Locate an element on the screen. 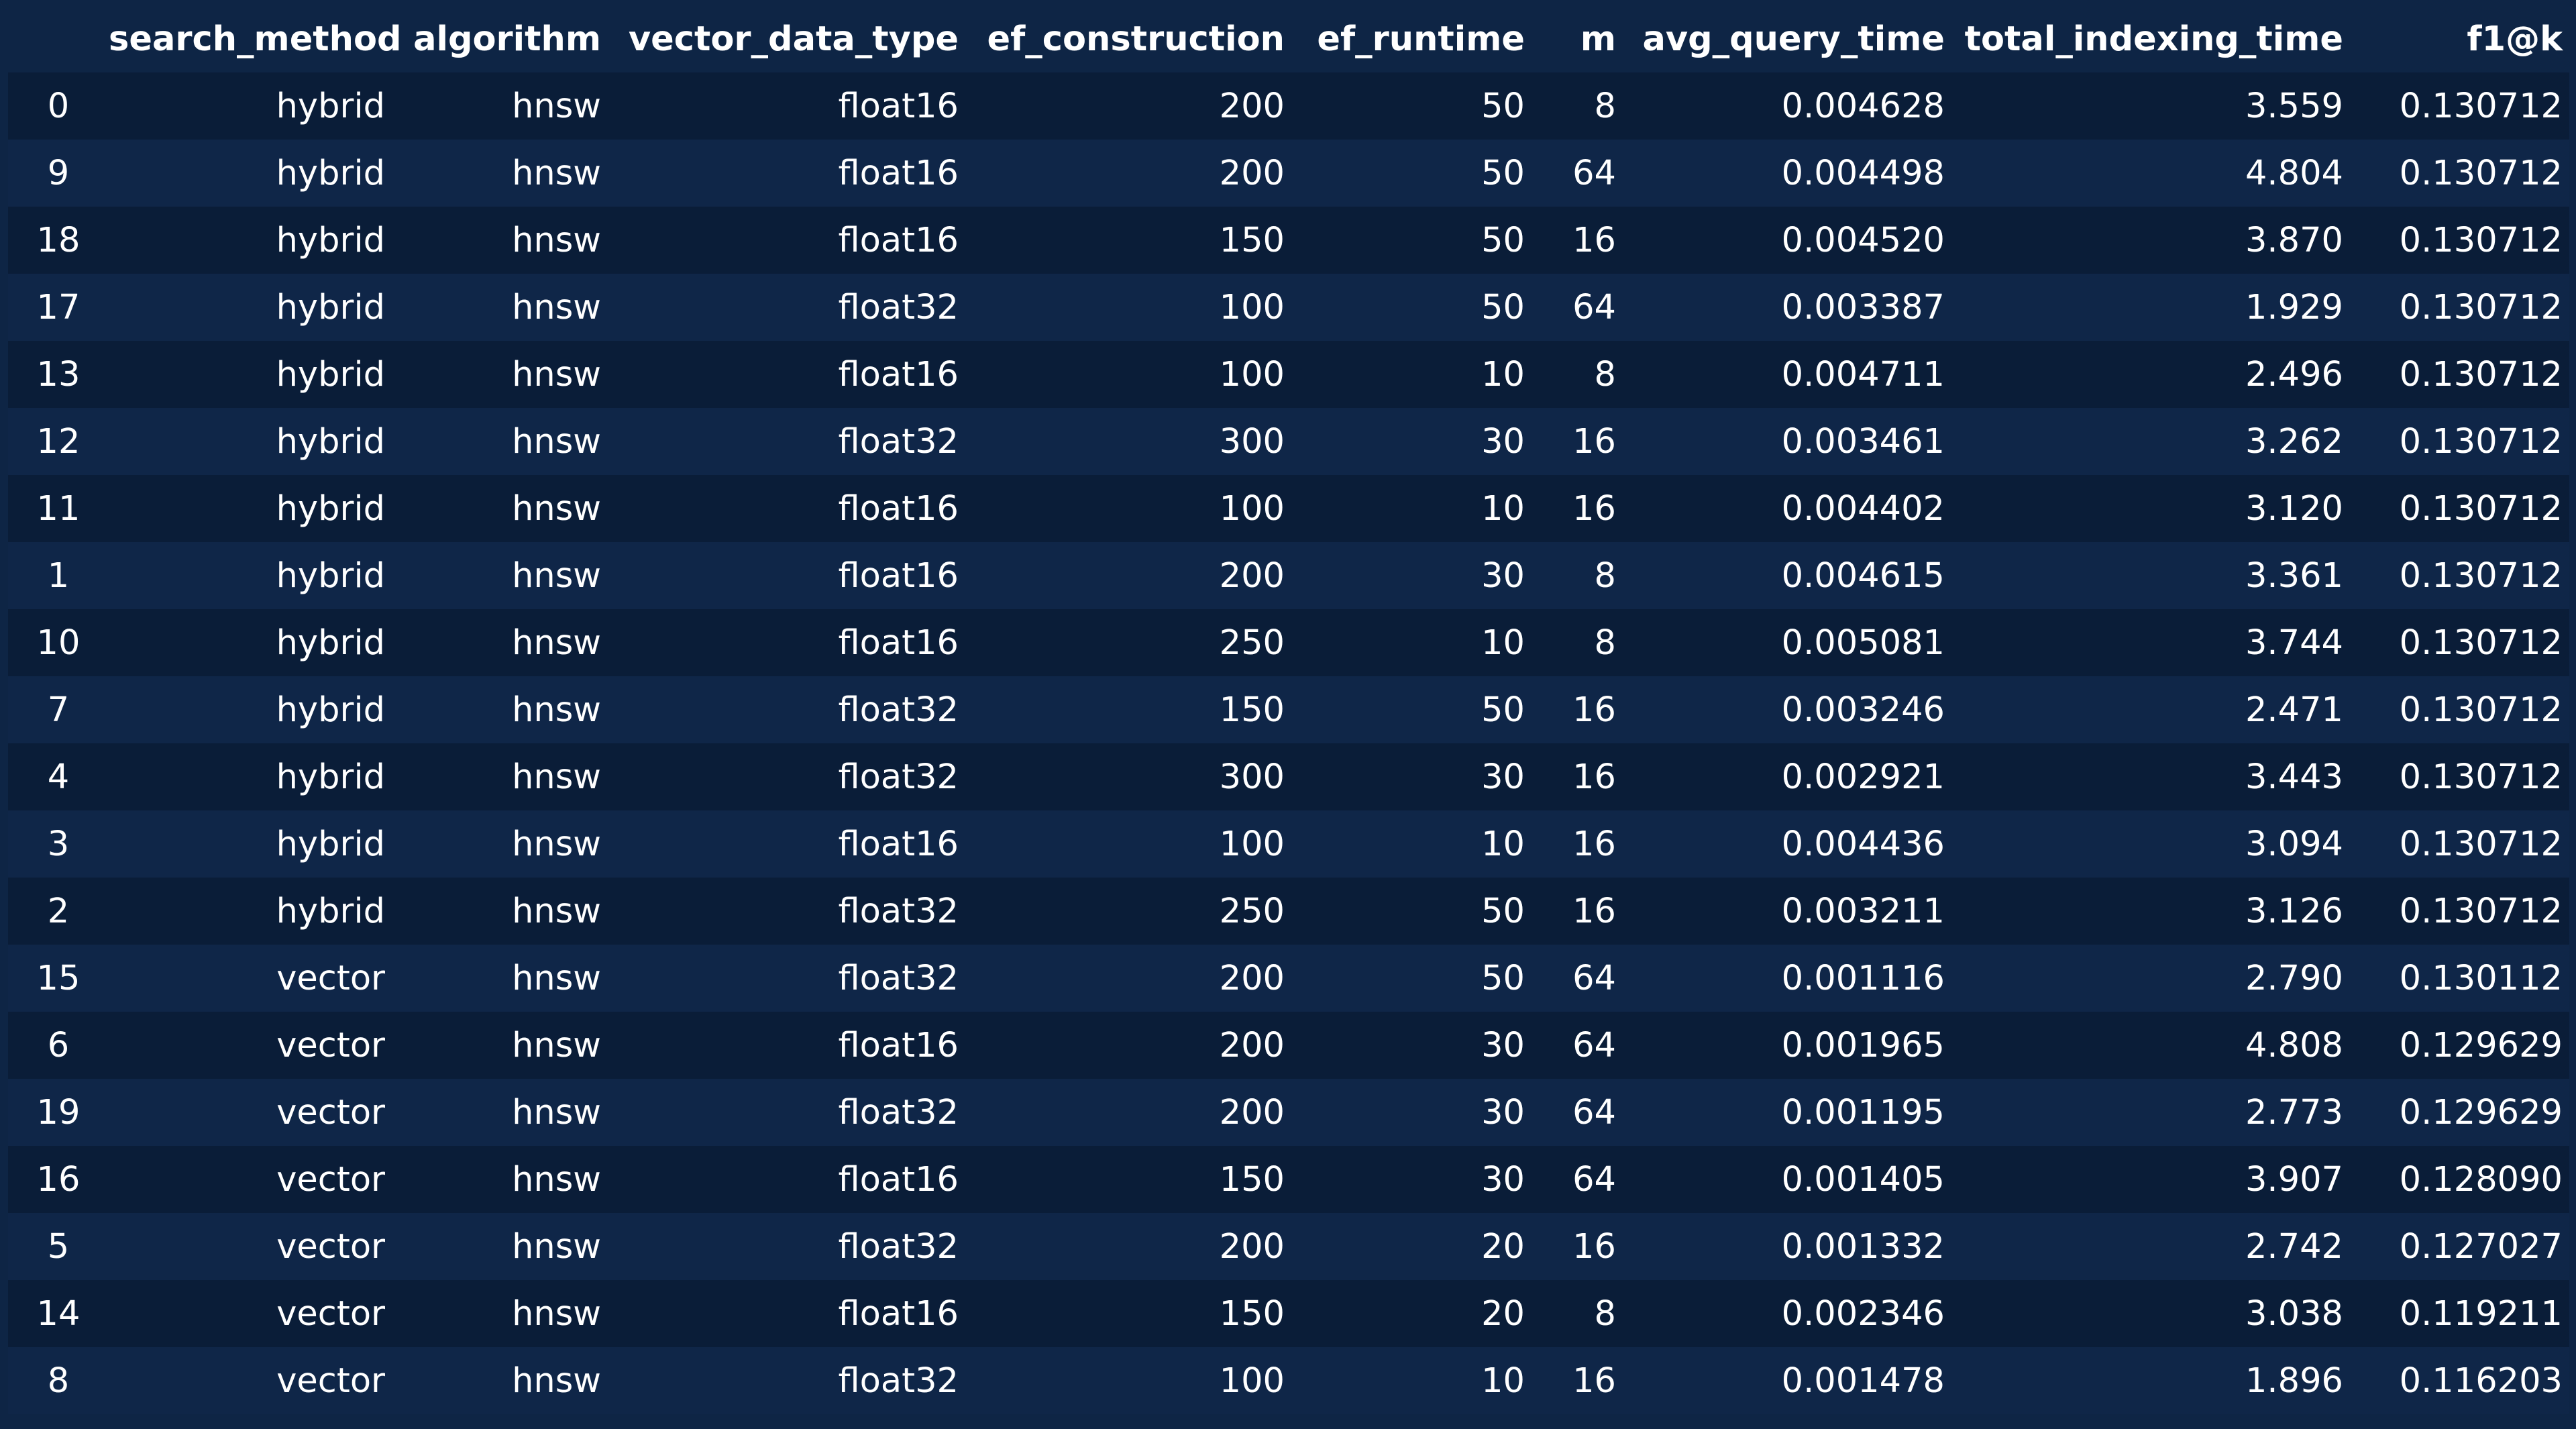  row-index: 1 is located at coordinates (58, 575).